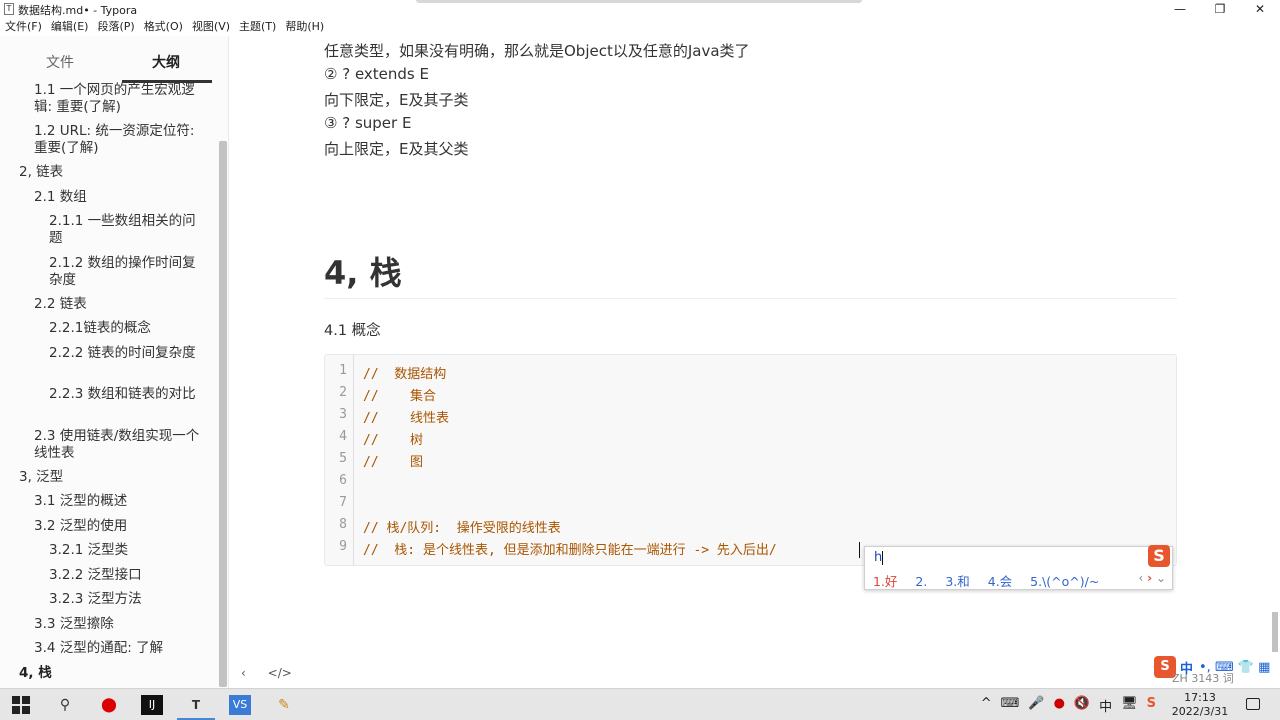  Describe the element at coordinates (1082, 705) in the screenshot. I see `volume-muted-icon: 🔇` at that location.